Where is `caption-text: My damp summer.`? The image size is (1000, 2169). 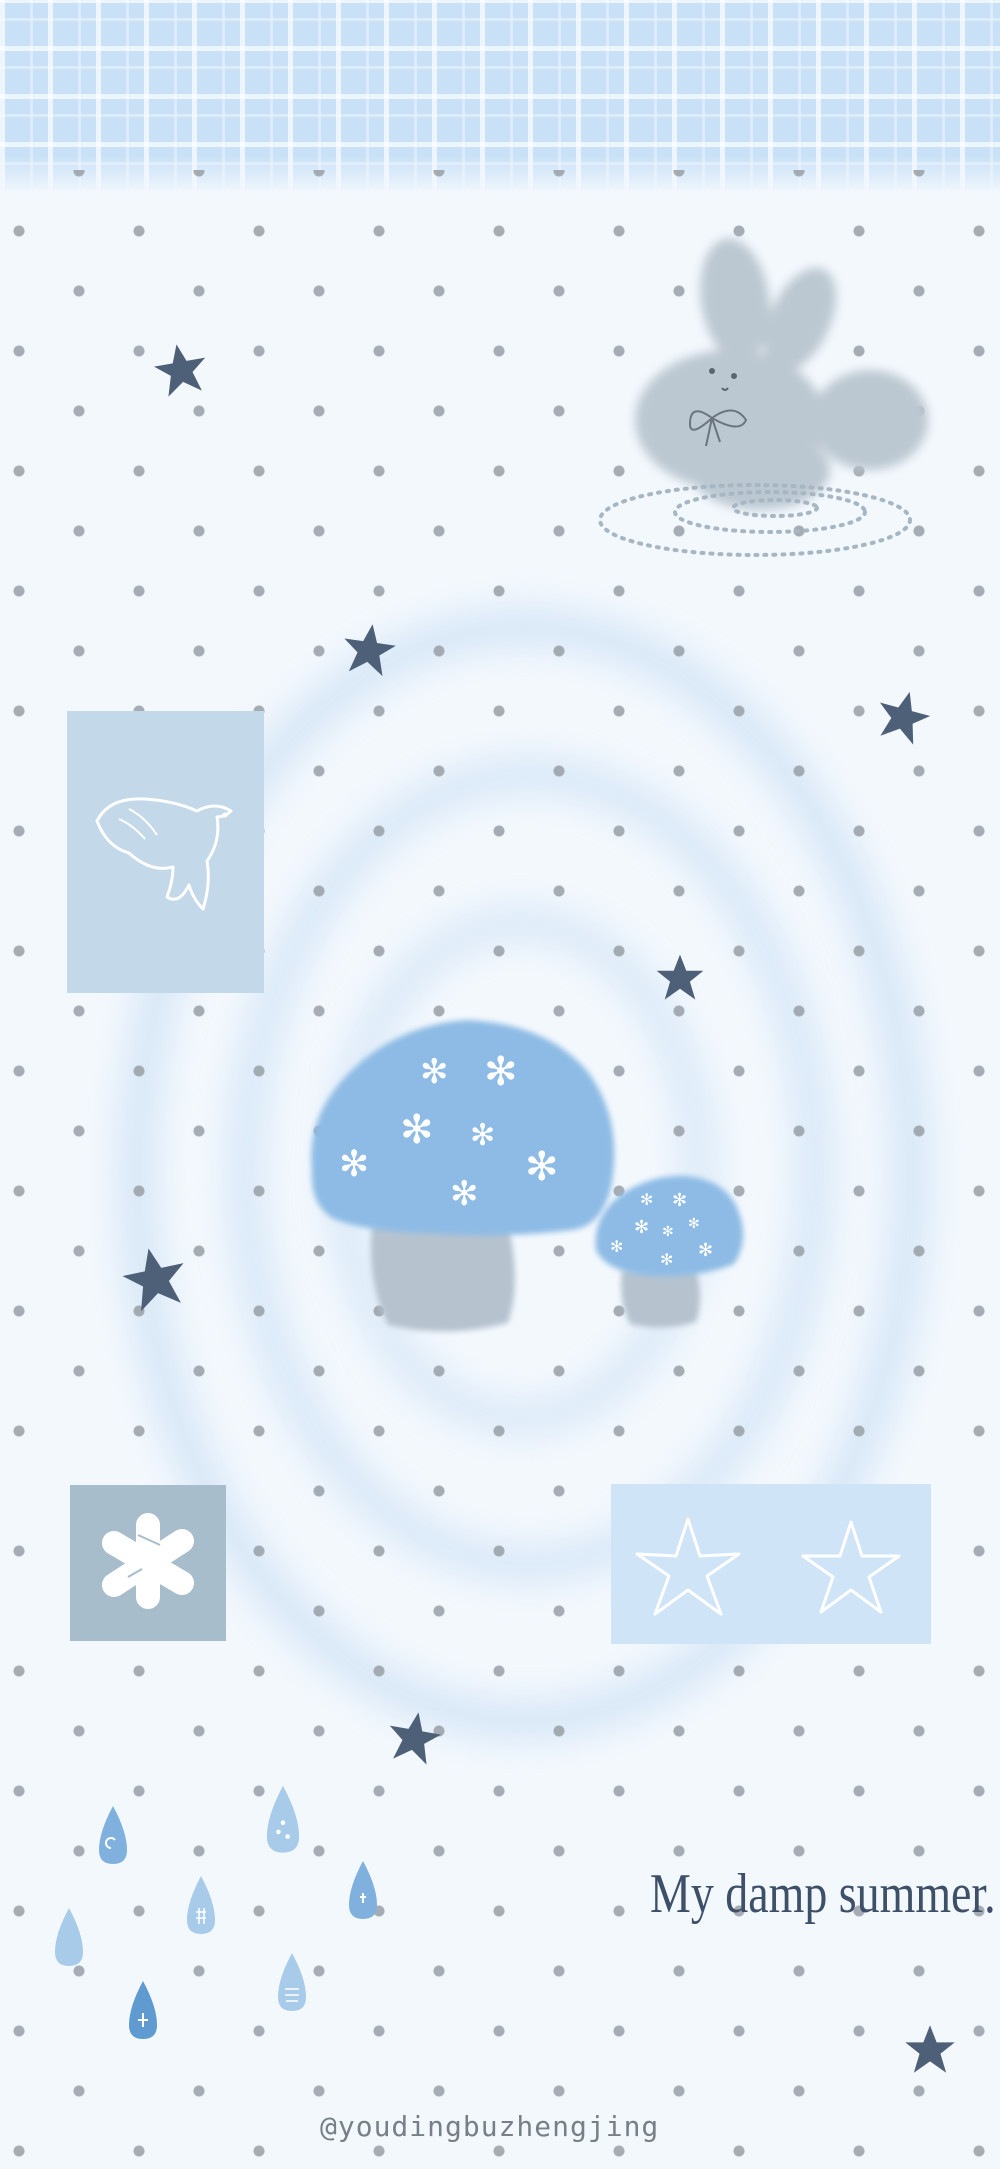 caption-text: My damp summer. is located at coordinates (823, 1894).